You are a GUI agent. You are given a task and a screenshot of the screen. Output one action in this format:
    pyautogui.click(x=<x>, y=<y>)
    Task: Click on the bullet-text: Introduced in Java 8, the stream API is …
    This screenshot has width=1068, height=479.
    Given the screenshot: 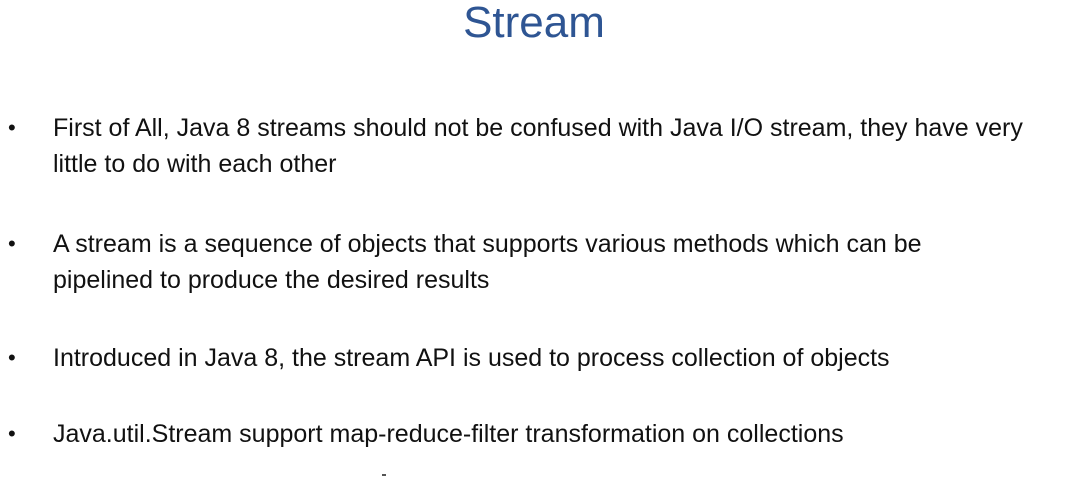 What is the action you would take?
    pyautogui.click(x=471, y=358)
    